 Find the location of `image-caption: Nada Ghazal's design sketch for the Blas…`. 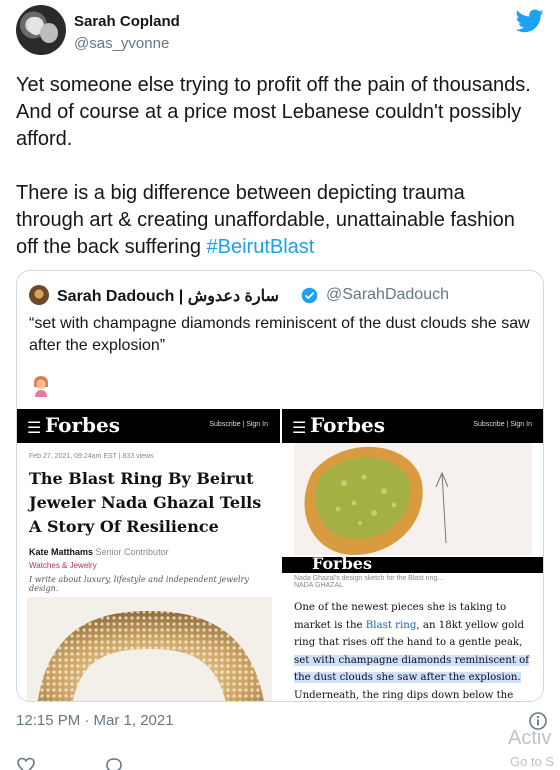

image-caption: Nada Ghazal's design sketch for the Blas… is located at coordinates (369, 582).